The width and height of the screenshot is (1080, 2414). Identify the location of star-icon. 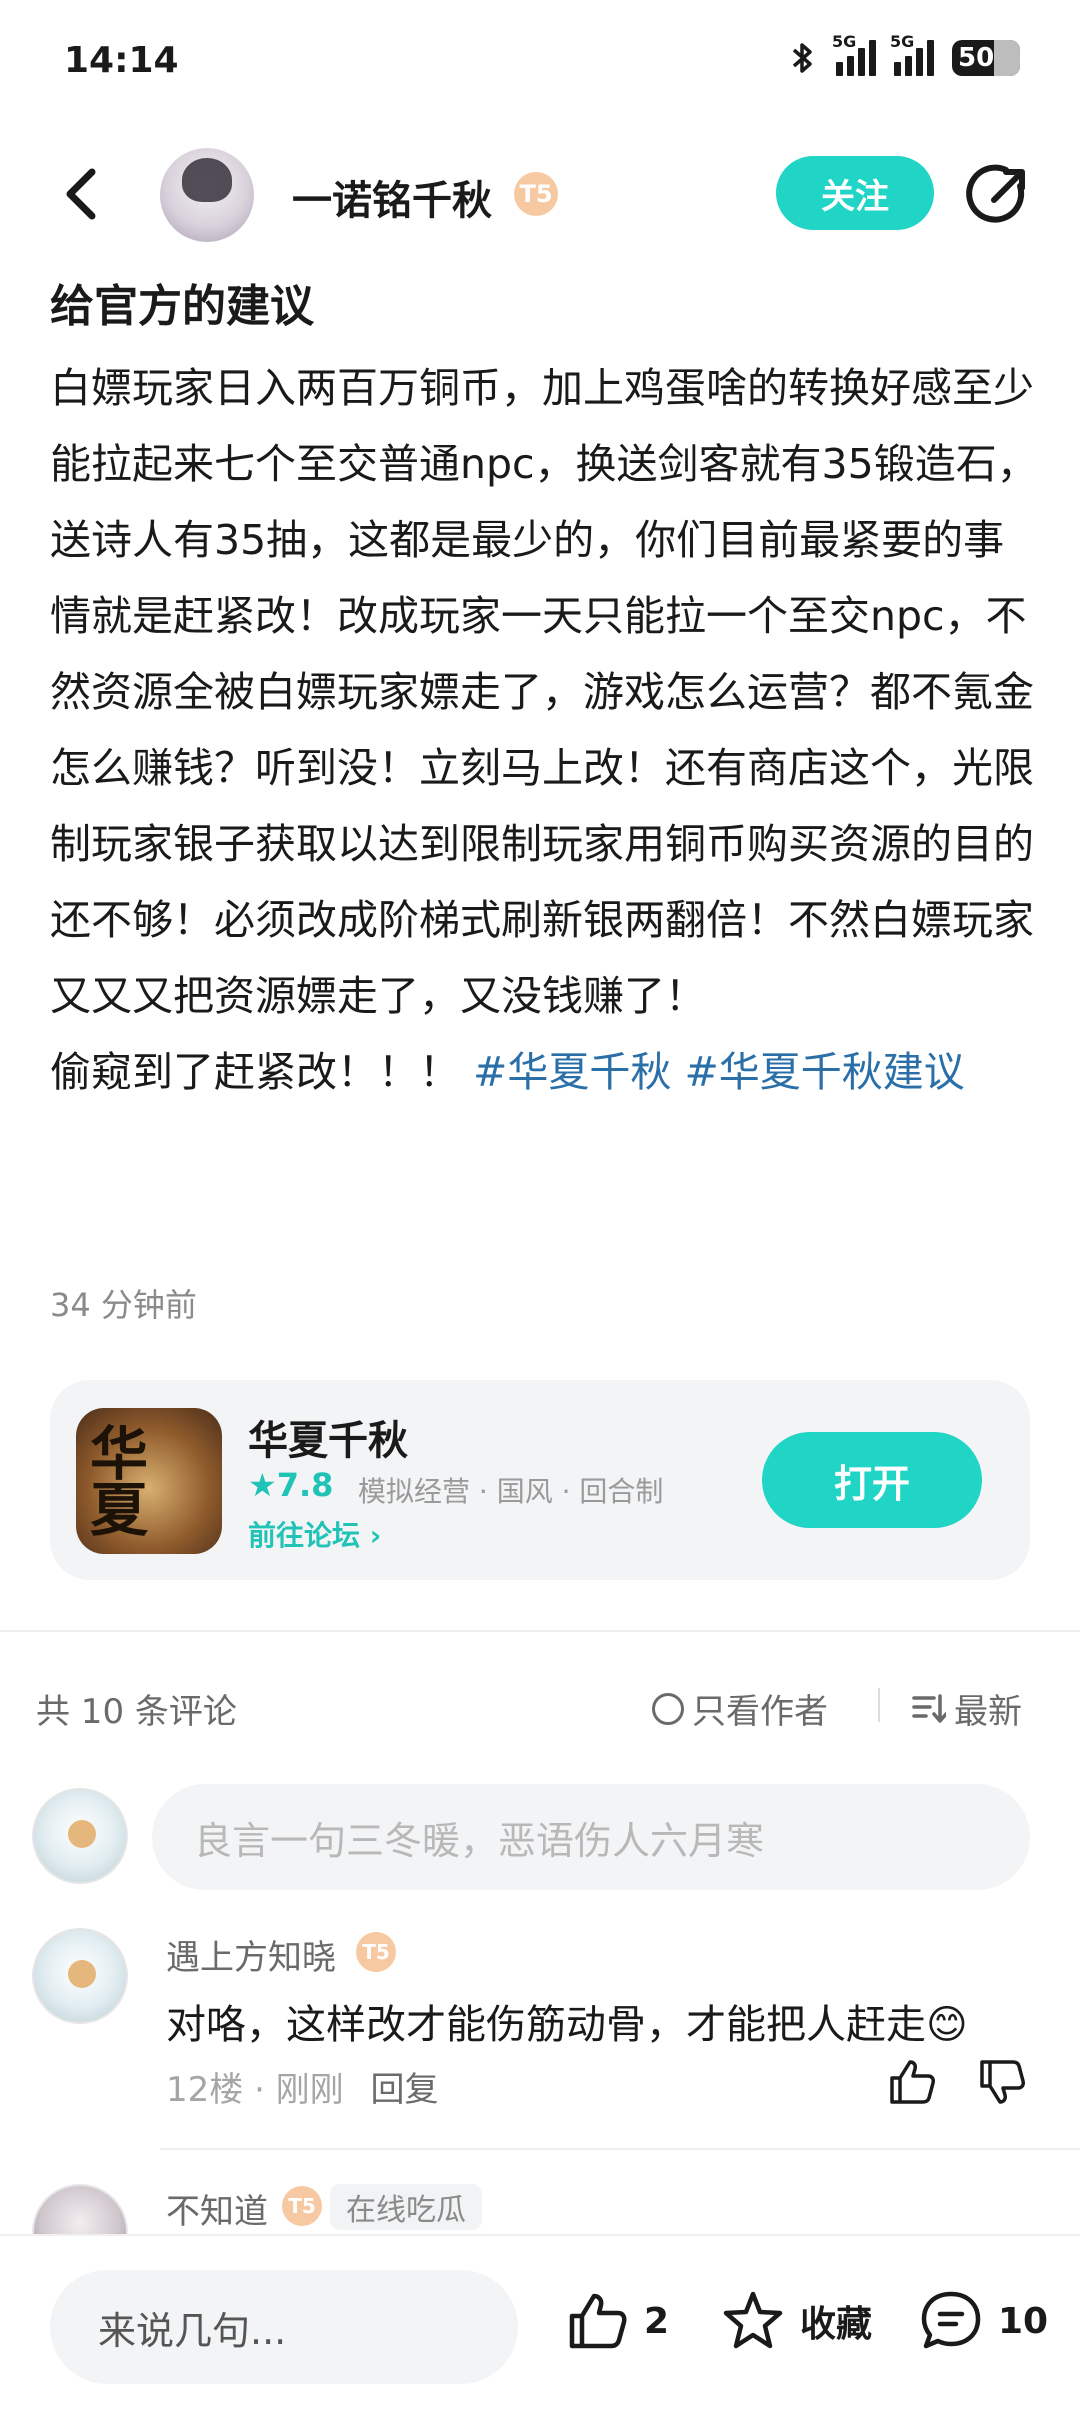
(753, 2320).